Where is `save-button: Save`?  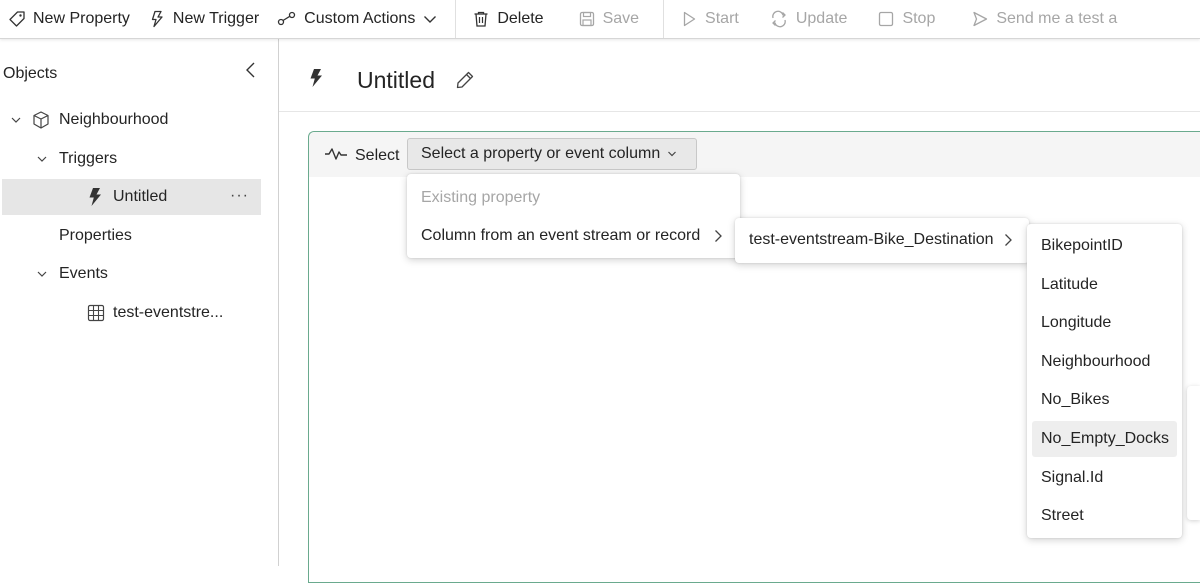
save-button: Save is located at coordinates (609, 19).